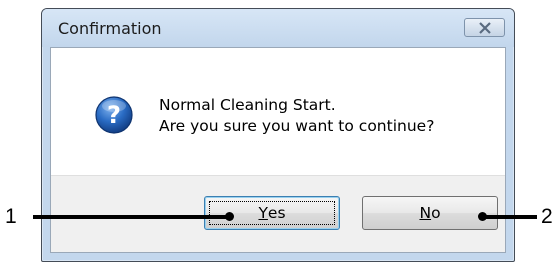  What do you see at coordinates (436, 213) in the screenshot?
I see `no-label-rest: o` at bounding box center [436, 213].